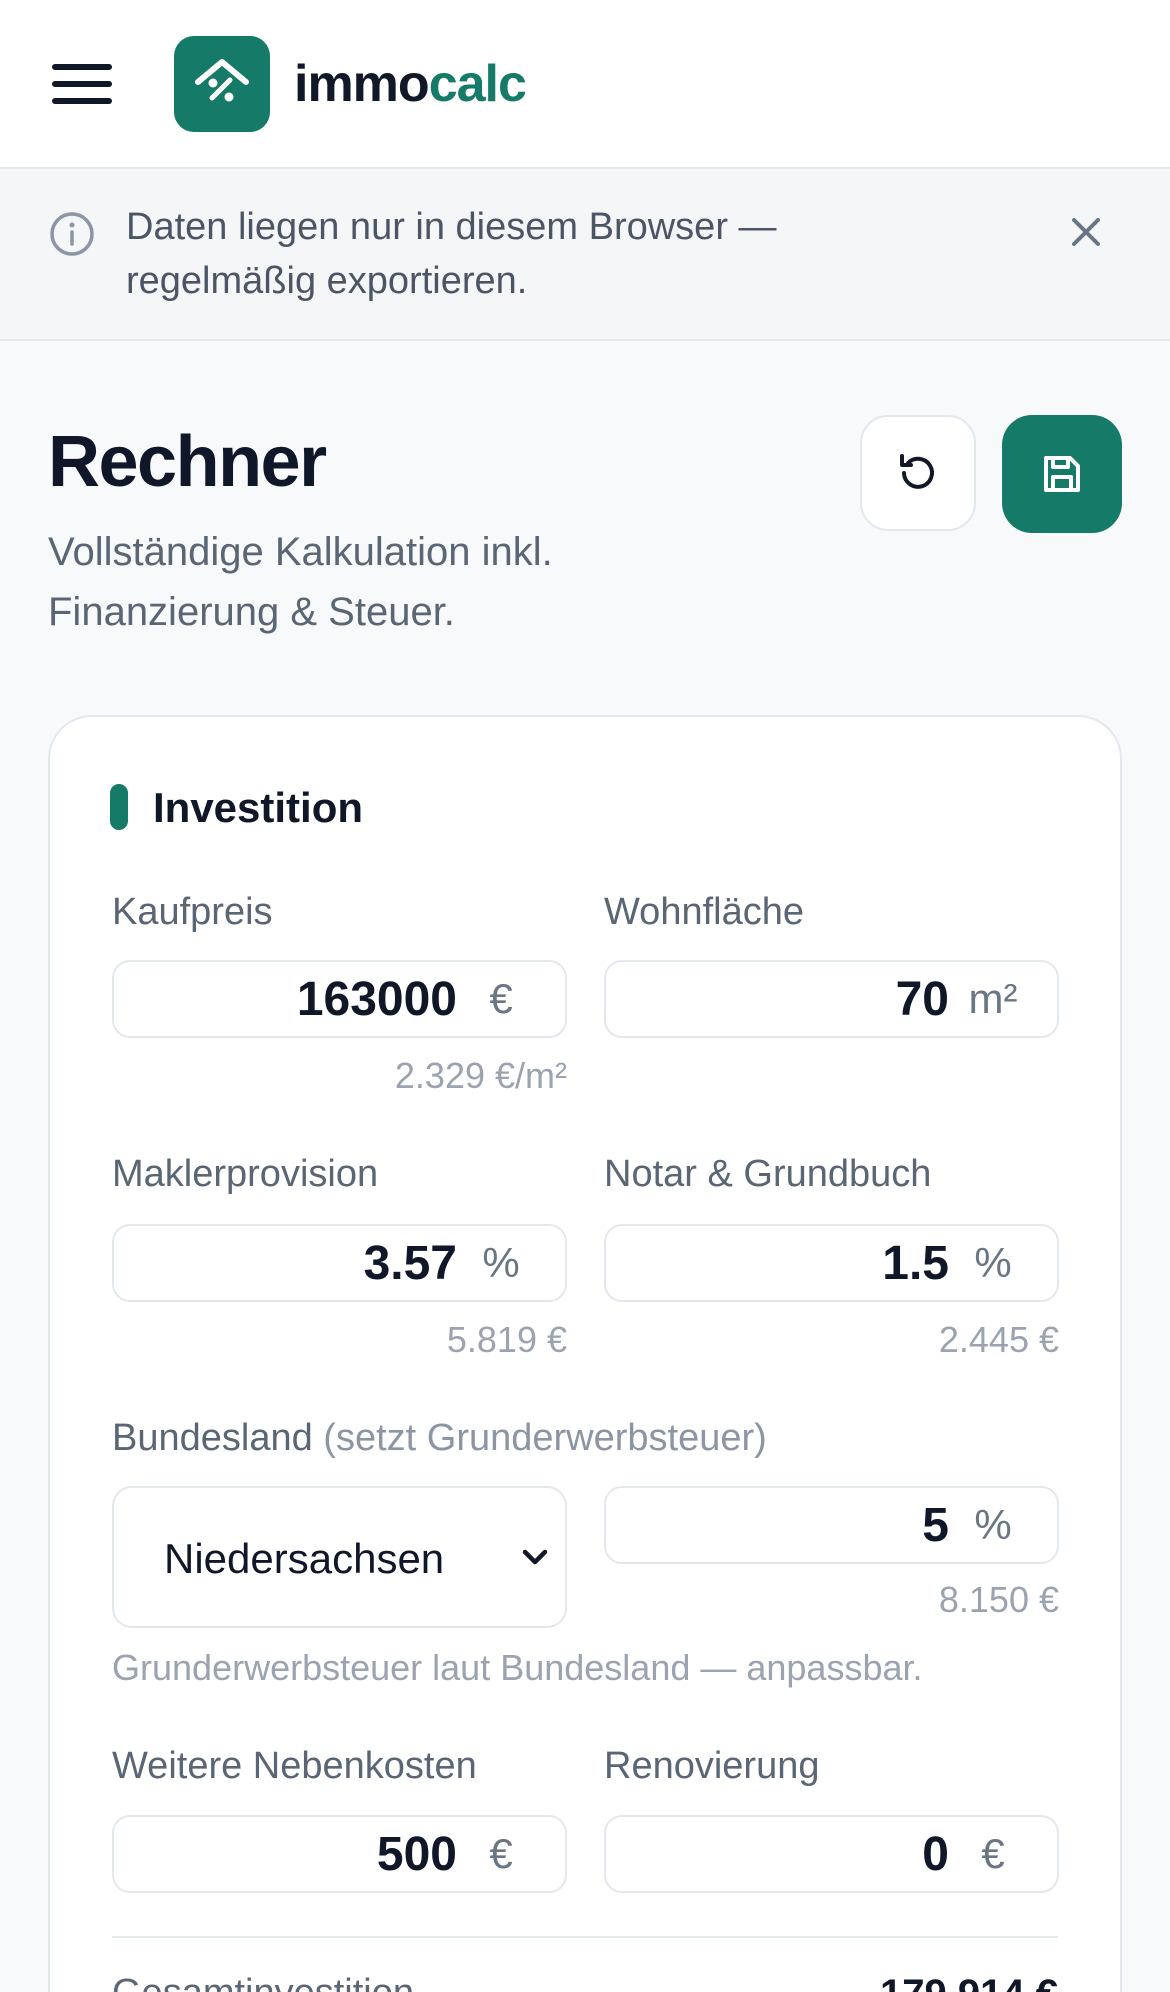 The width and height of the screenshot is (1170, 1992). I want to click on gesamtinvestition-label: Gesamtinvestition, so click(263, 1982).